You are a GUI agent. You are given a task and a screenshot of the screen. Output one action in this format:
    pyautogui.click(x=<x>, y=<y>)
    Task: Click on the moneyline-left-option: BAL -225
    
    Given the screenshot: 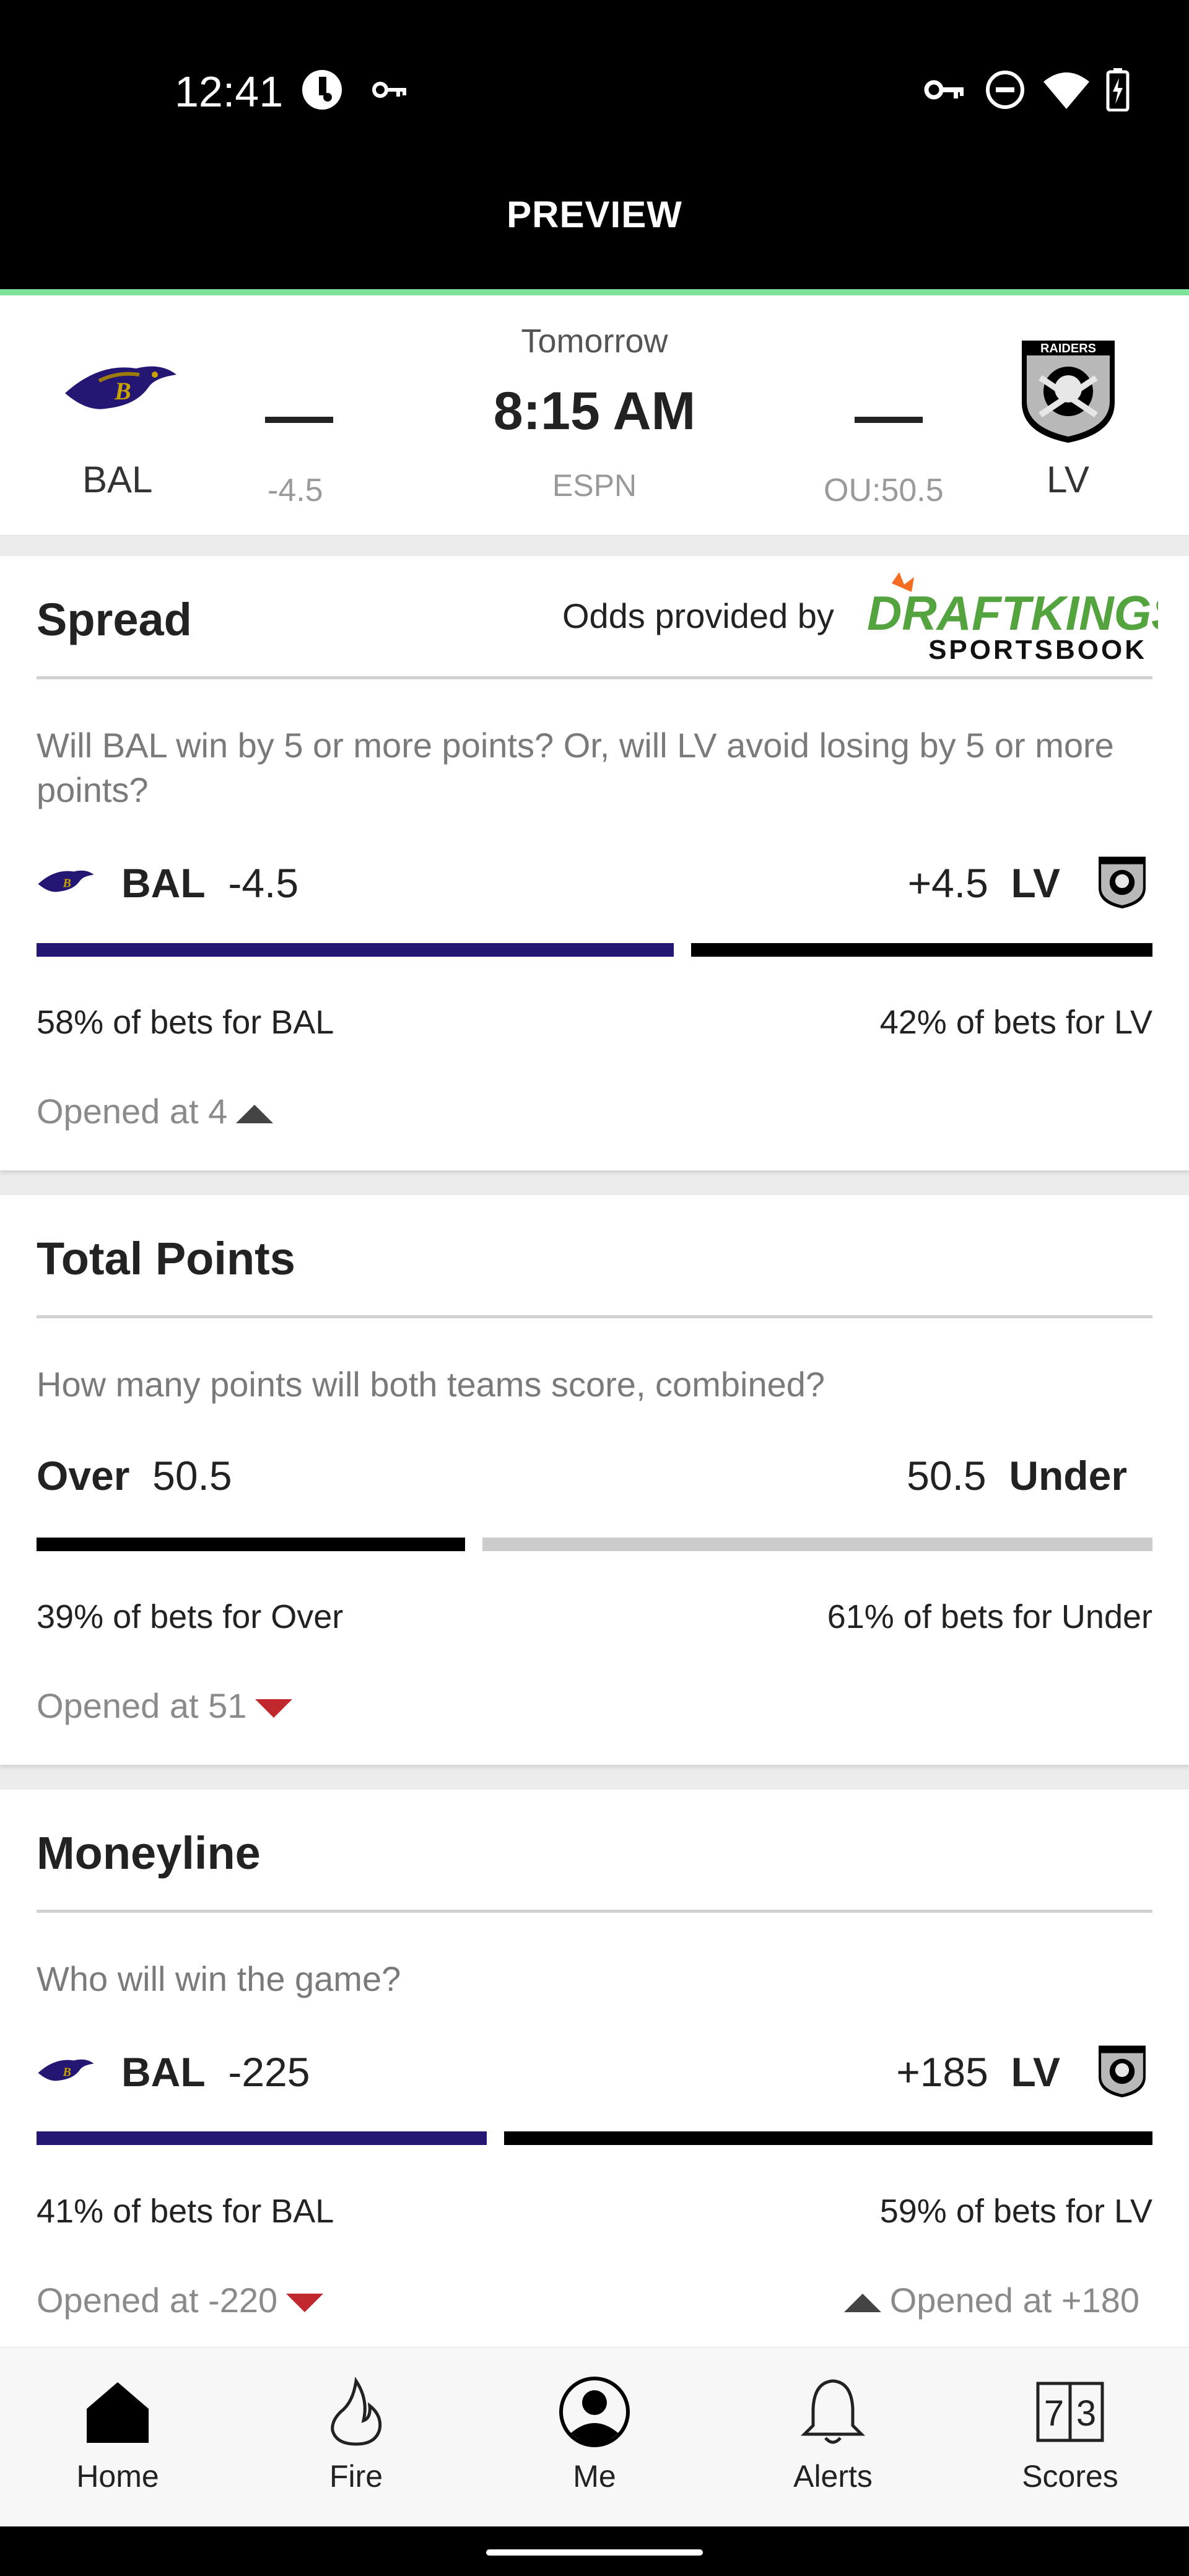 What is the action you would take?
    pyautogui.click(x=215, y=2071)
    